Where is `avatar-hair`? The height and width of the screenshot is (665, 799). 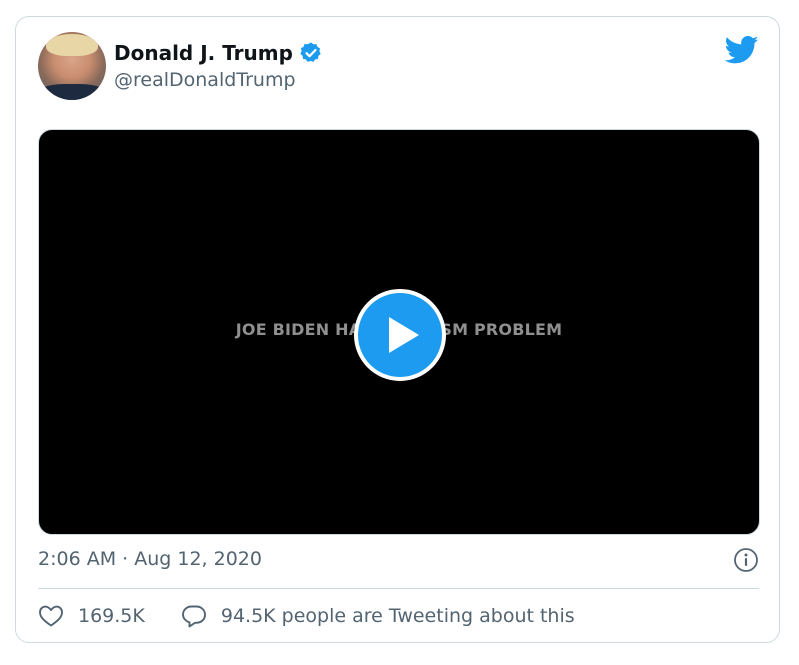 avatar-hair is located at coordinates (72, 45).